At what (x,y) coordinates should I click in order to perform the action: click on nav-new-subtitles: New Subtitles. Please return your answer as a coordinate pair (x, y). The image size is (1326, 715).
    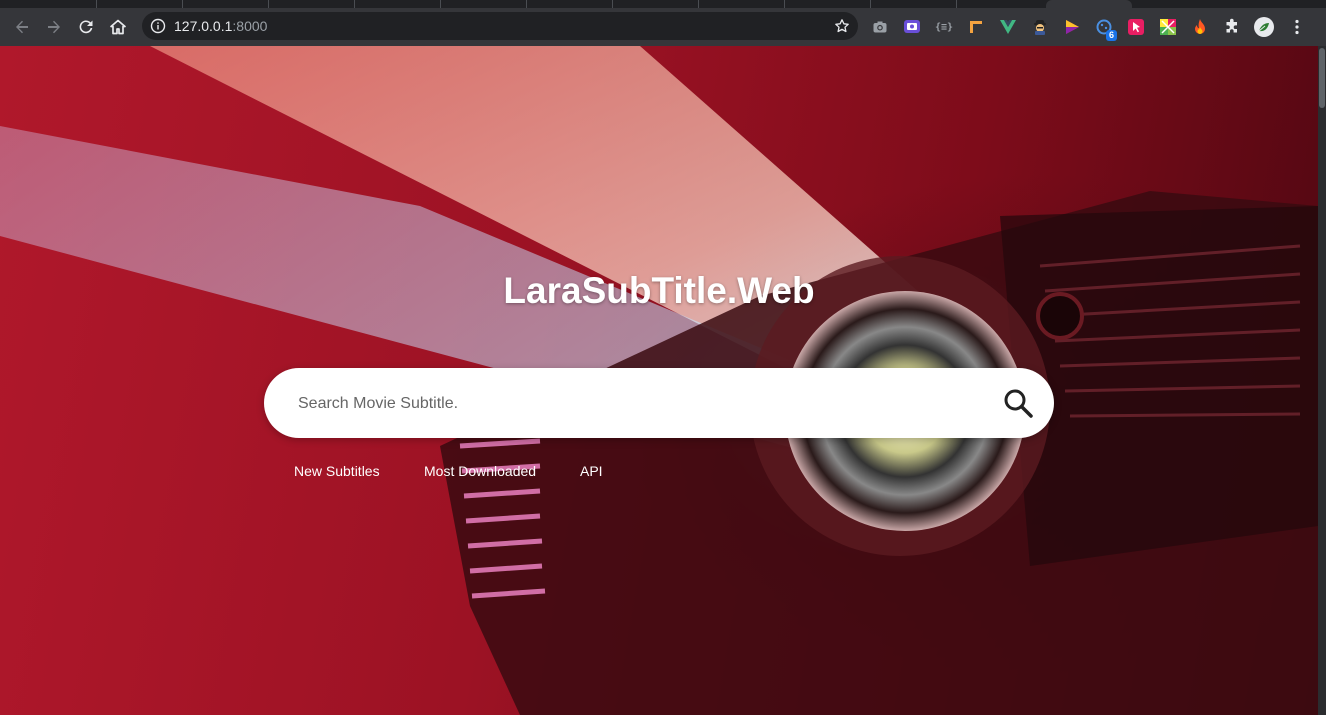
    Looking at the image, I should click on (337, 471).